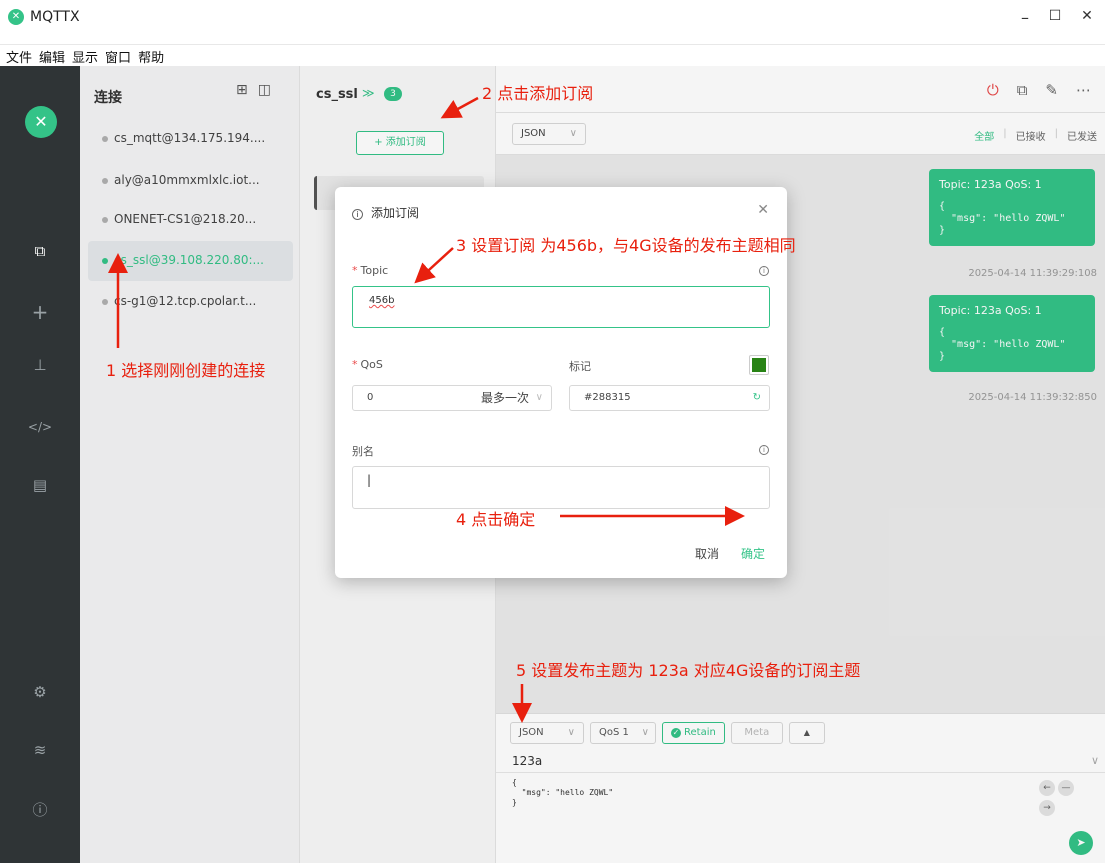 The width and height of the screenshot is (1105, 863). I want to click on script-icon: </>, so click(40, 427).